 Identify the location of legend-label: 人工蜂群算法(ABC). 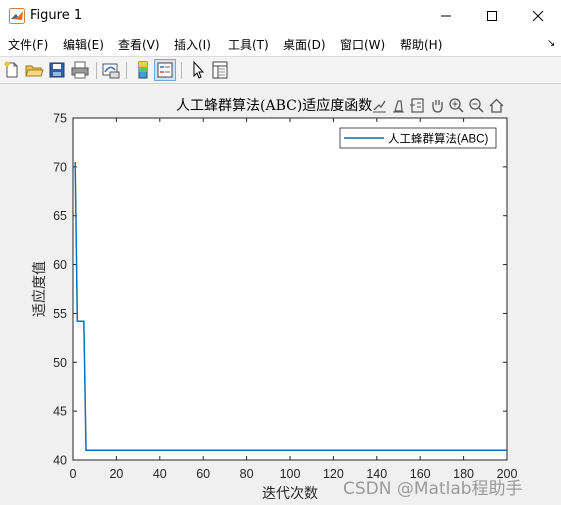
(438, 139).